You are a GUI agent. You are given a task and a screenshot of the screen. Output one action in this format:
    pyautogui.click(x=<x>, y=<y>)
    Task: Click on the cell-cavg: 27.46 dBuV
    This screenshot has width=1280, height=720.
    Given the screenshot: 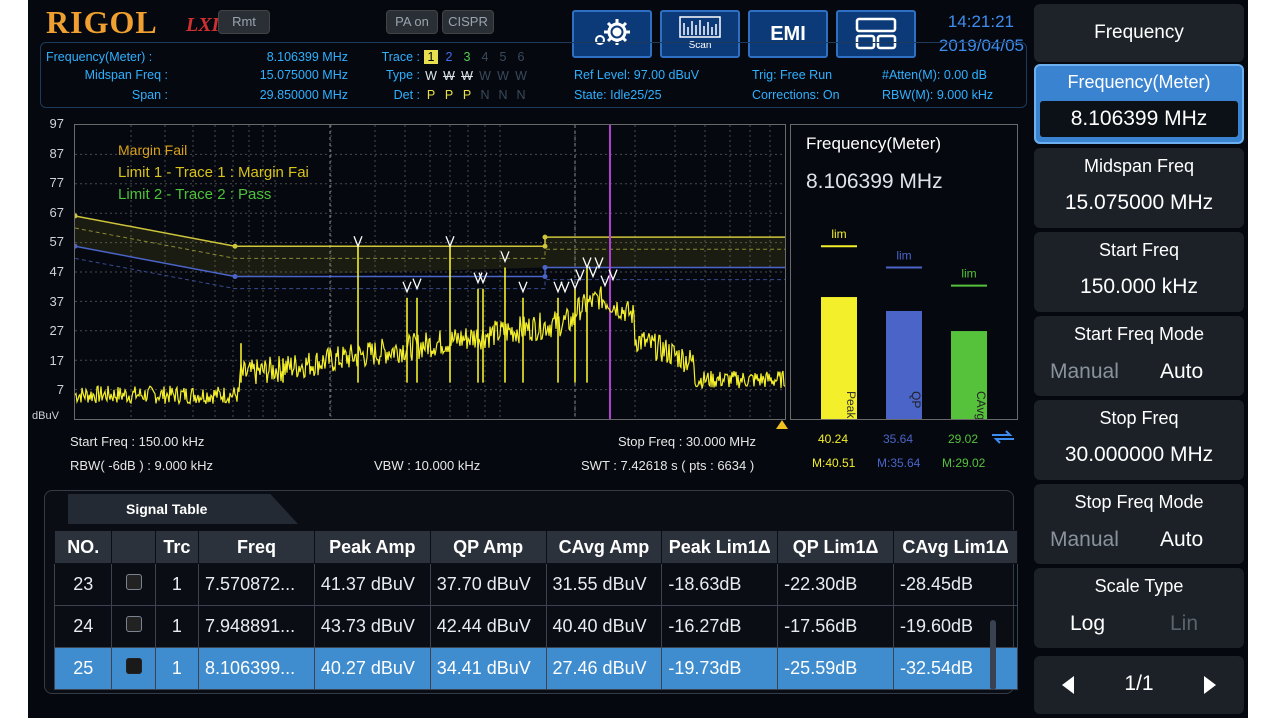 What is the action you would take?
    pyautogui.click(x=604, y=668)
    